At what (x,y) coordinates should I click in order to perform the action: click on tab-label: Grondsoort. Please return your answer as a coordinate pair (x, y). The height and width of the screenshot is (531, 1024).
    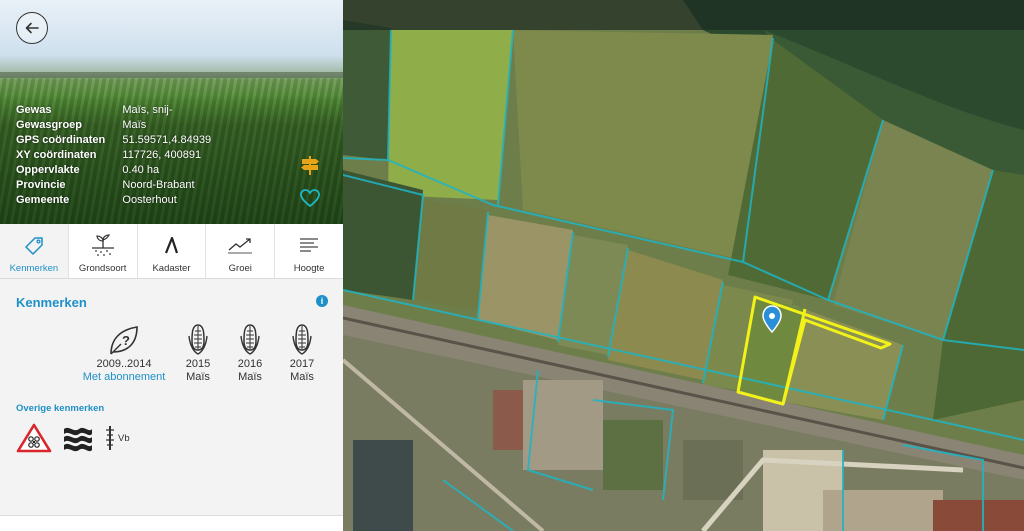
    Looking at the image, I should click on (102, 268).